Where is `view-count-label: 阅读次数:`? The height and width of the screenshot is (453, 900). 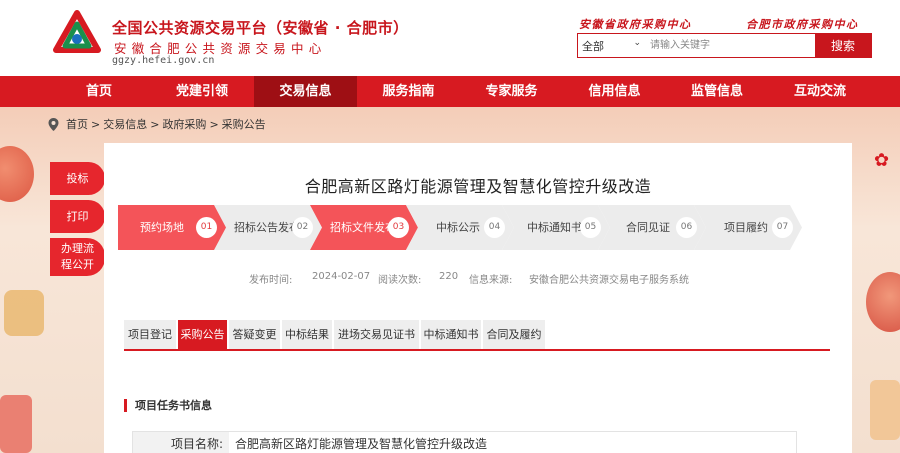 view-count-label: 阅读次数: is located at coordinates (400, 280).